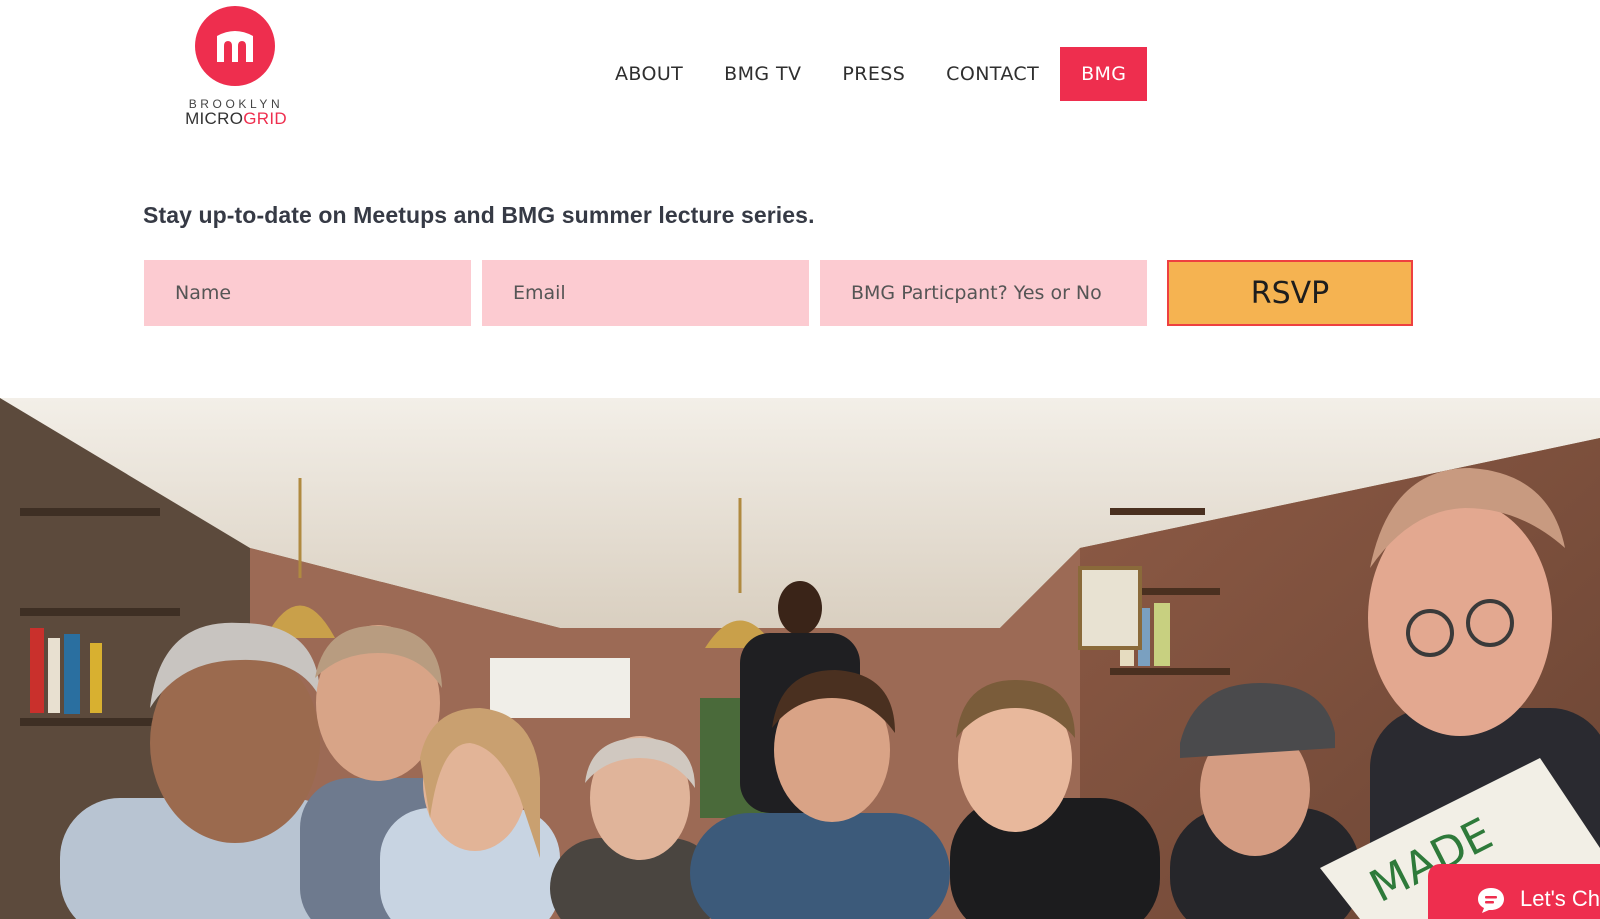 This screenshot has height=919, width=1600. I want to click on chat-bubble-icon, so click(1491, 899).